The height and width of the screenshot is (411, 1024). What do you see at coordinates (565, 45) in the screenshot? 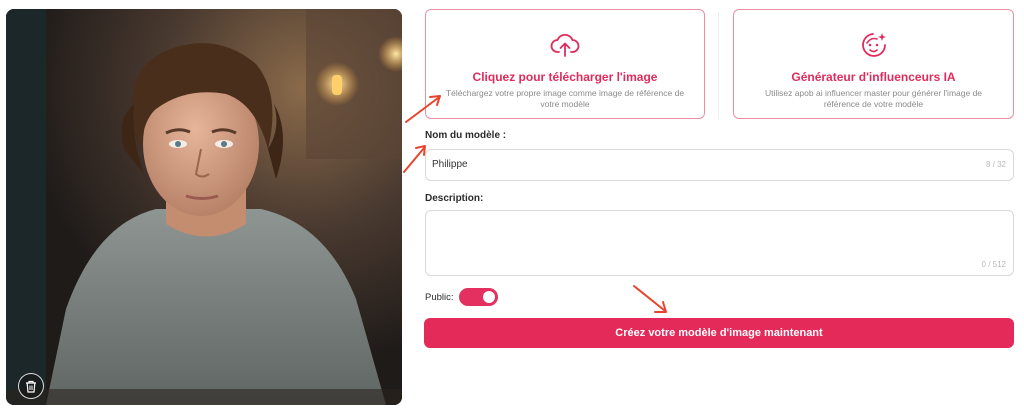
I see `cloud-upload-icon` at bounding box center [565, 45].